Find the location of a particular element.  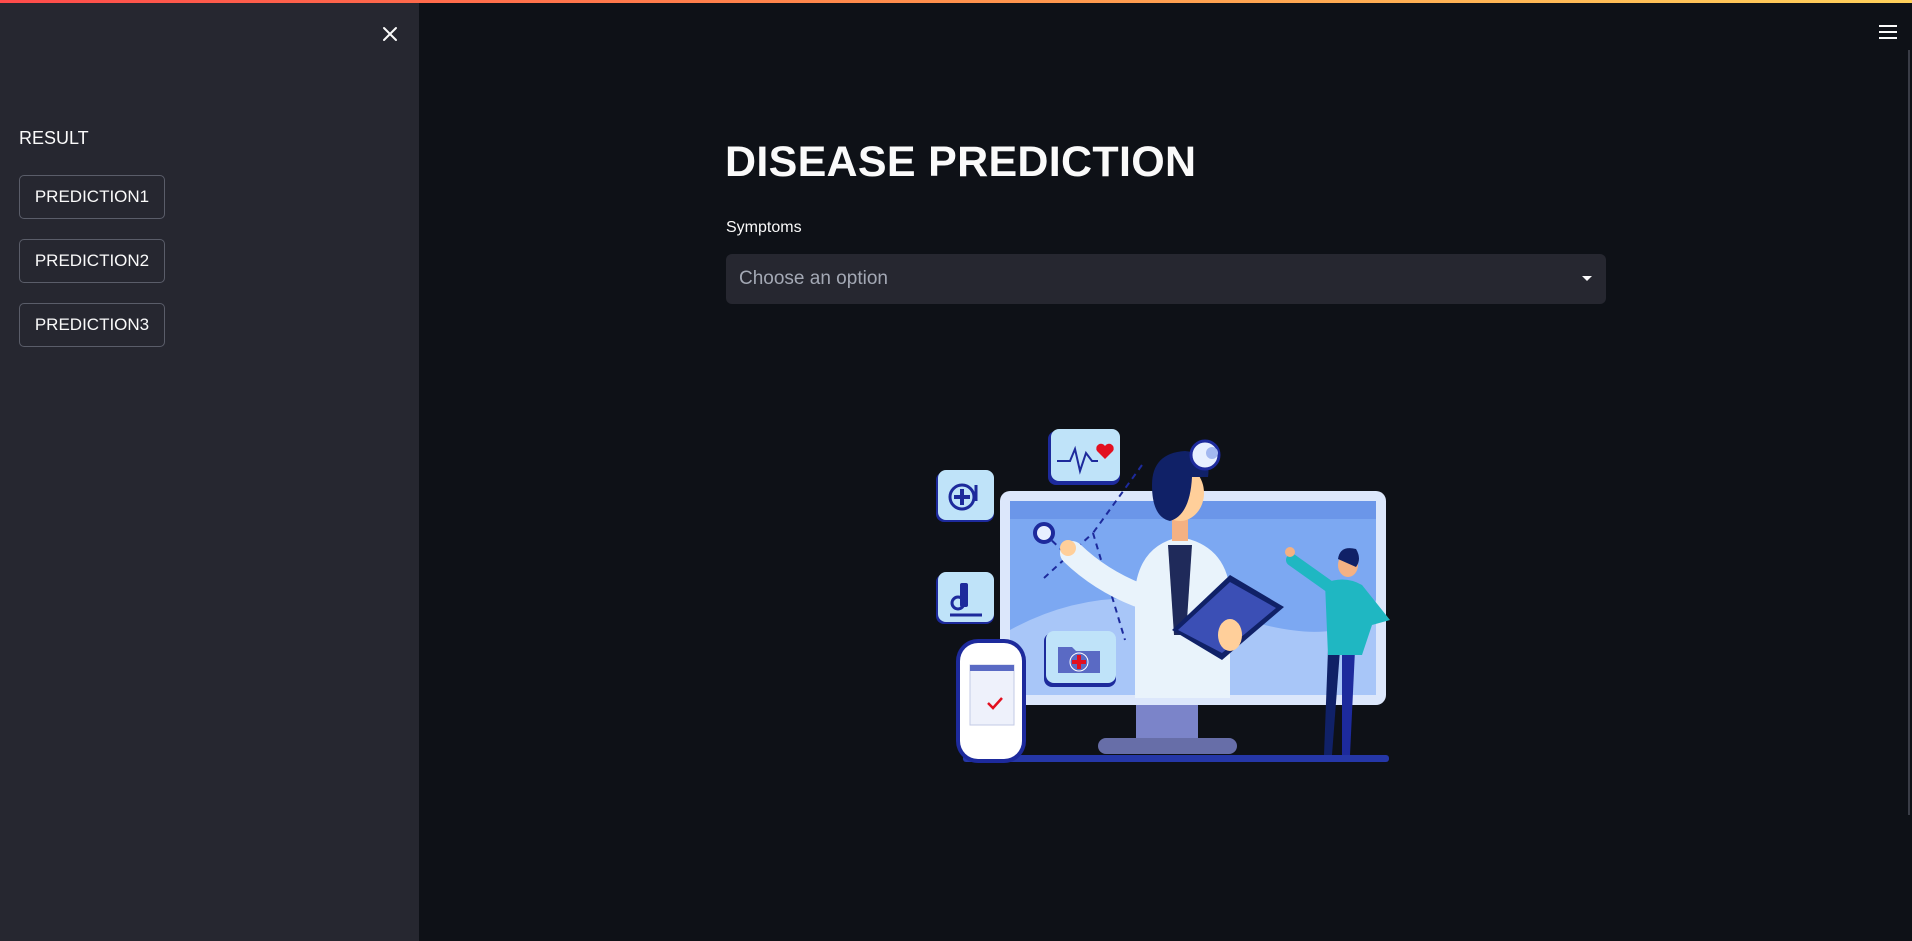

symptoms-select: Choose an option is located at coordinates (1166, 279).